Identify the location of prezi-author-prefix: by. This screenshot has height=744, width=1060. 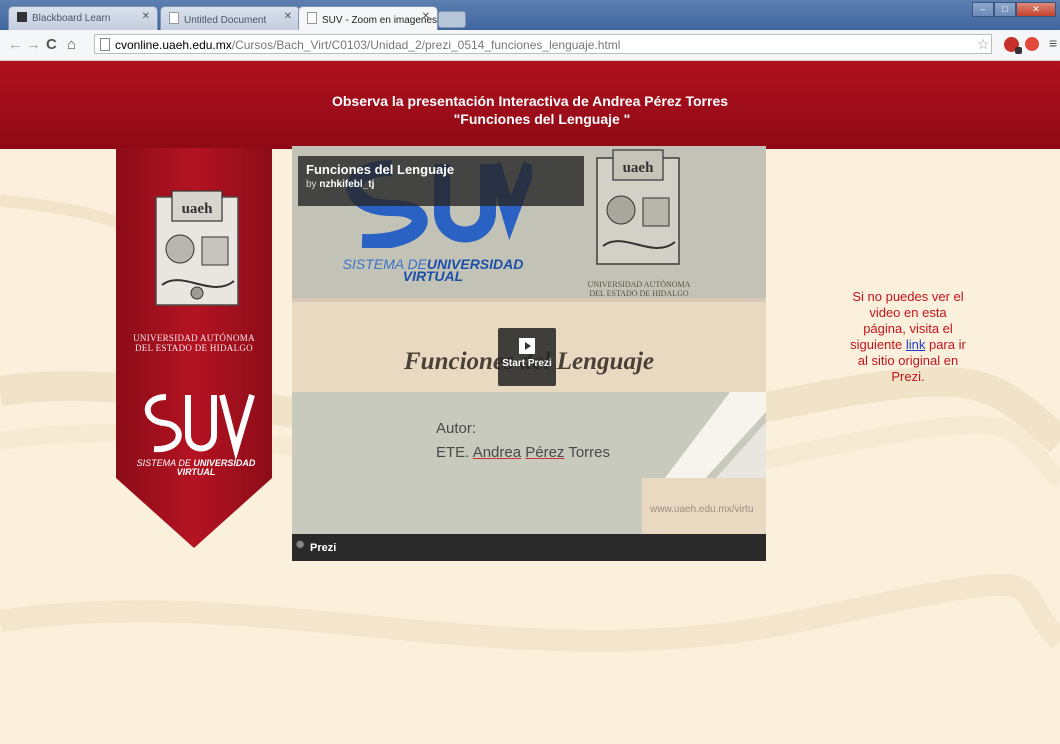
(311, 184).